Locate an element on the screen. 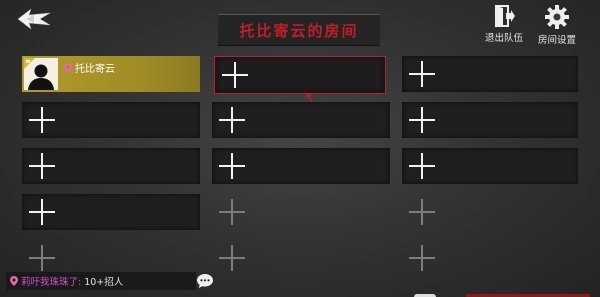 The height and width of the screenshot is (297, 600). chat-sender: 莉吁我珠珠了: is located at coordinates (51, 282).